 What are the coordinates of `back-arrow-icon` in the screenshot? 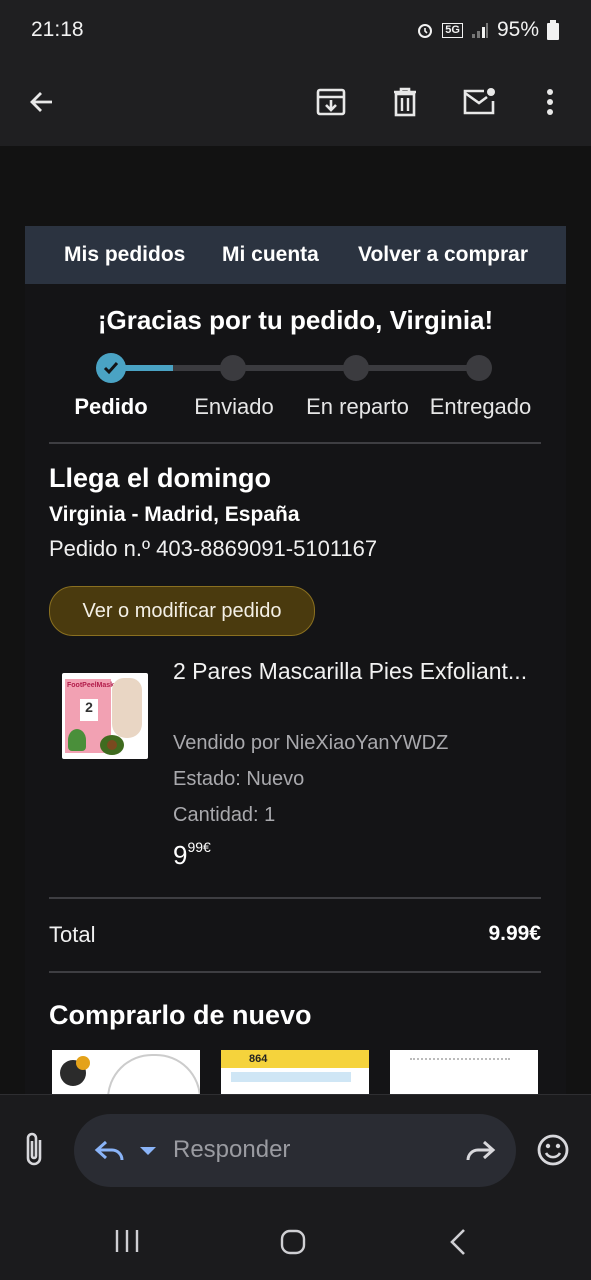 It's located at (41, 102).